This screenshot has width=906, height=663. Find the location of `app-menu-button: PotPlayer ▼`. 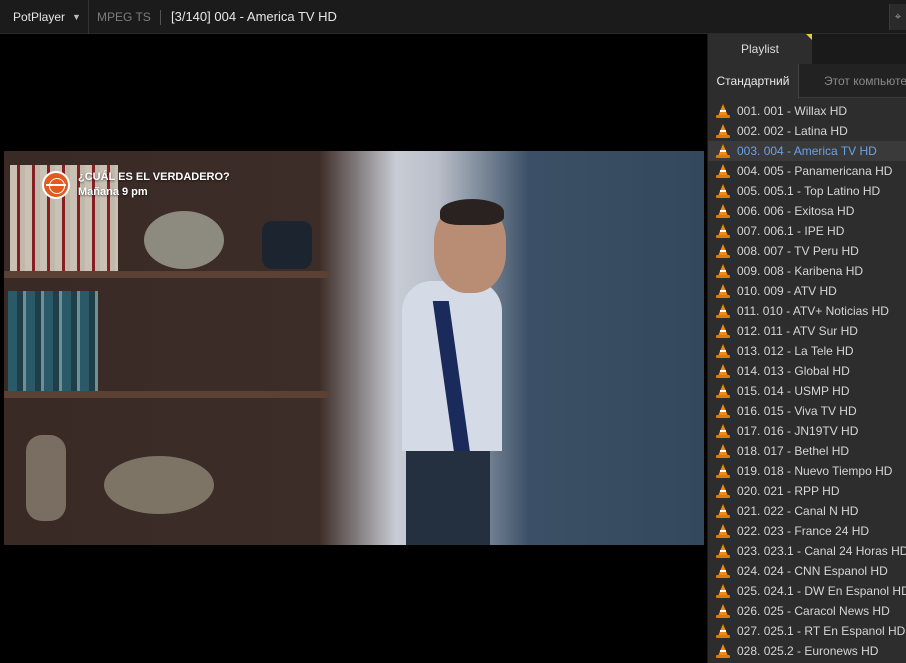

app-menu-button: PotPlayer ▼ is located at coordinates (44, 17).